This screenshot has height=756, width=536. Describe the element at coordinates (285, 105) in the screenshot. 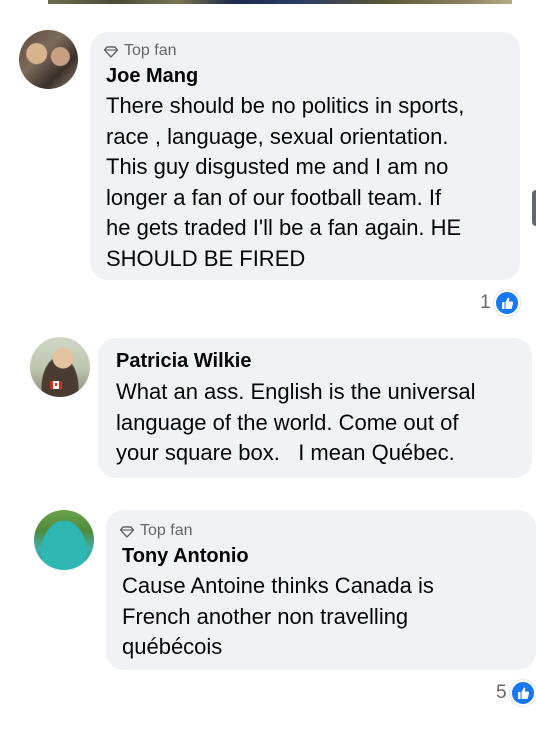

I see `comment-line: There should be no politics in sports,` at that location.